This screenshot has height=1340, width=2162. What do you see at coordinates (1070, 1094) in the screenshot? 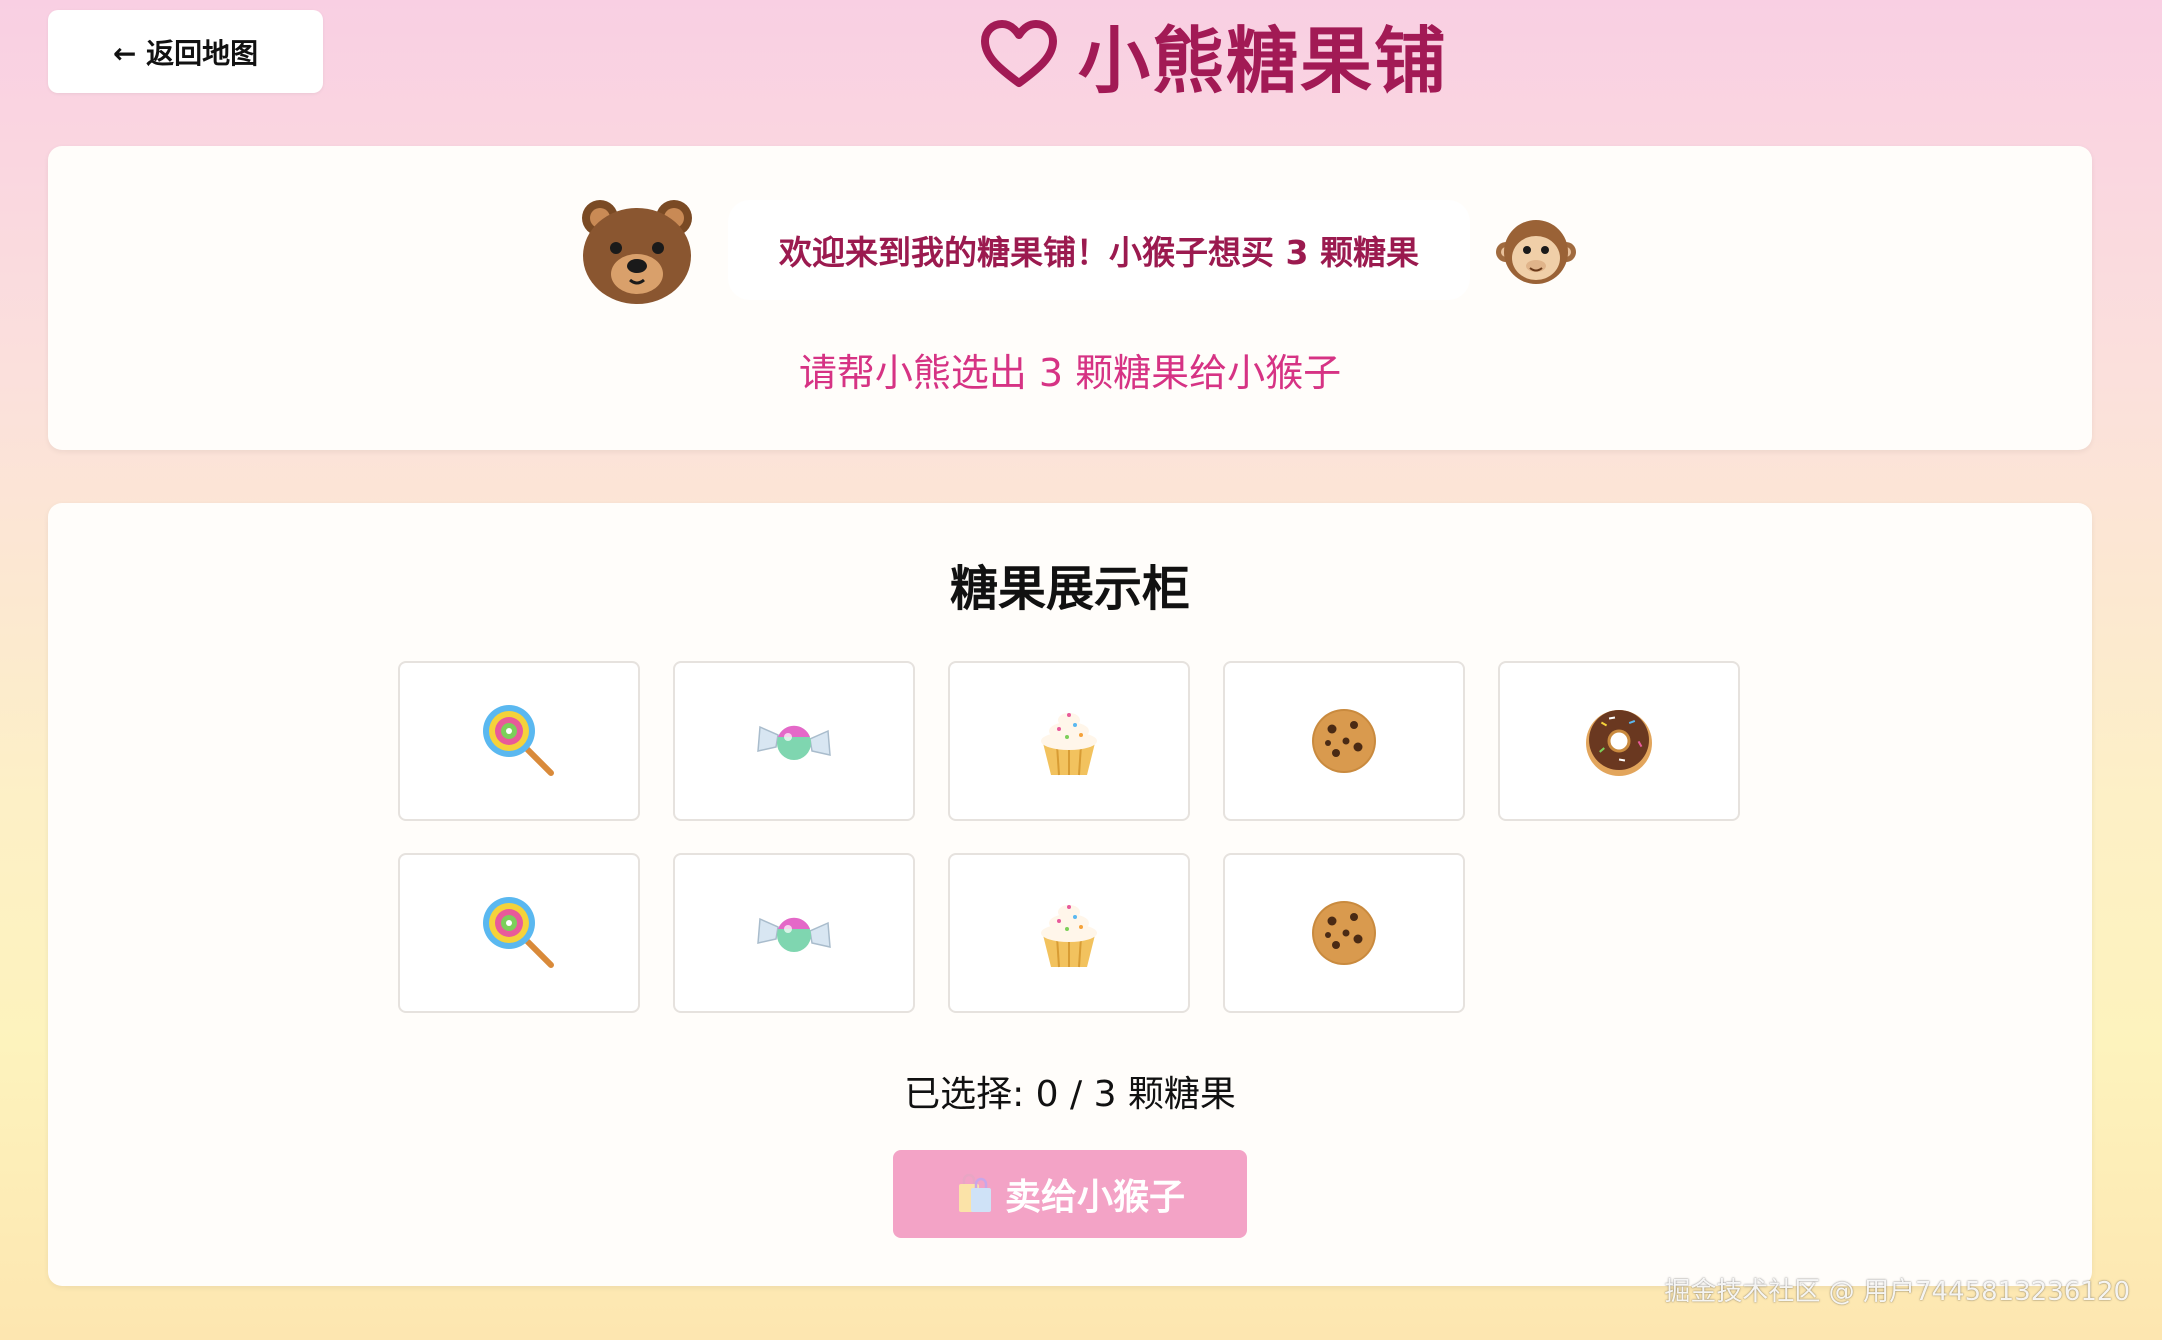
I see `selection-status: 已选择: 0 / 3 颗糖果` at bounding box center [1070, 1094].